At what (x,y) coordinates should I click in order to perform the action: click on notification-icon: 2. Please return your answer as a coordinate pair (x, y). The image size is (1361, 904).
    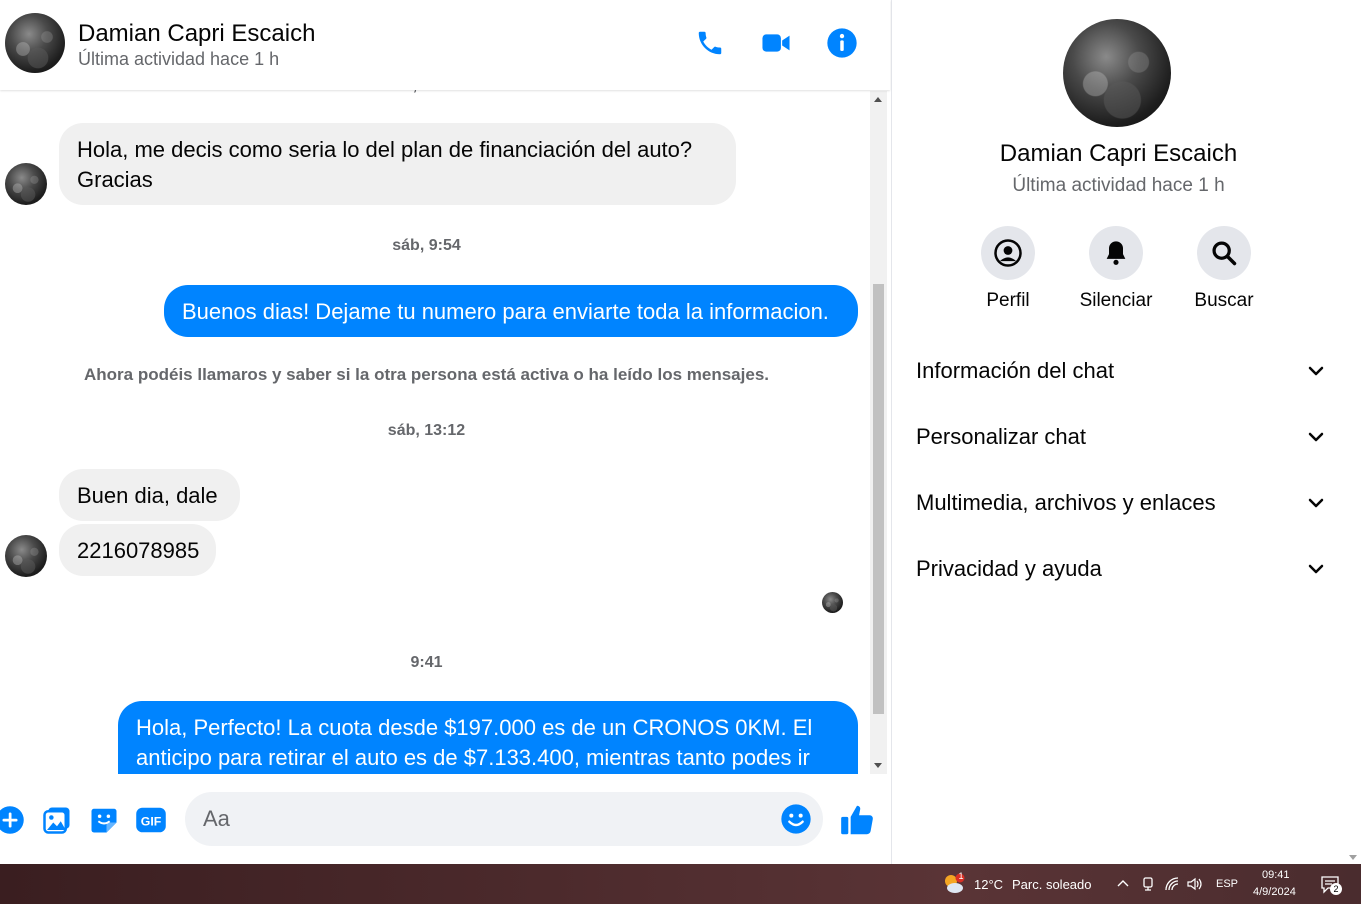
    Looking at the image, I should click on (1331, 885).